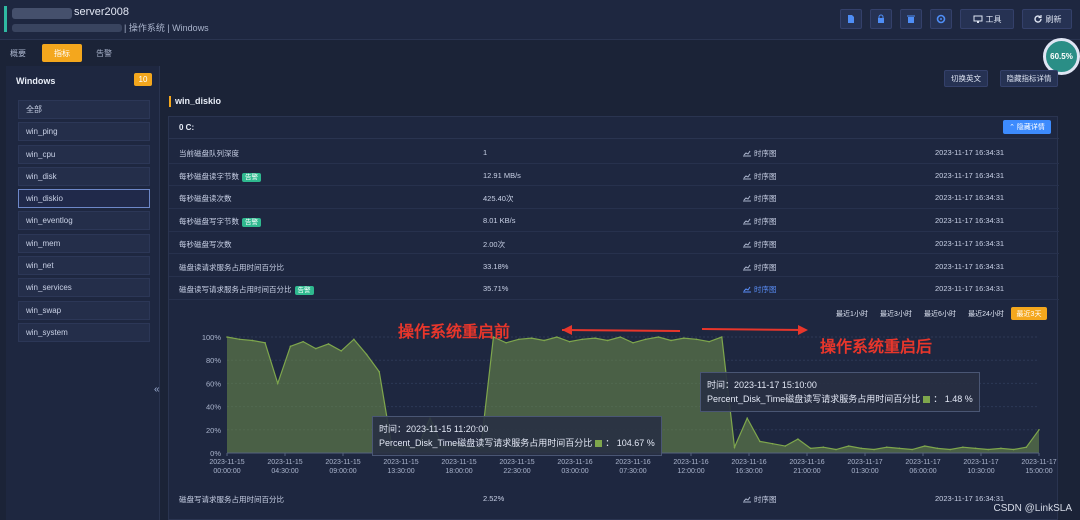  What do you see at coordinates (67, 28) in the screenshot?
I see `redacted-host-subtitle` at bounding box center [67, 28].